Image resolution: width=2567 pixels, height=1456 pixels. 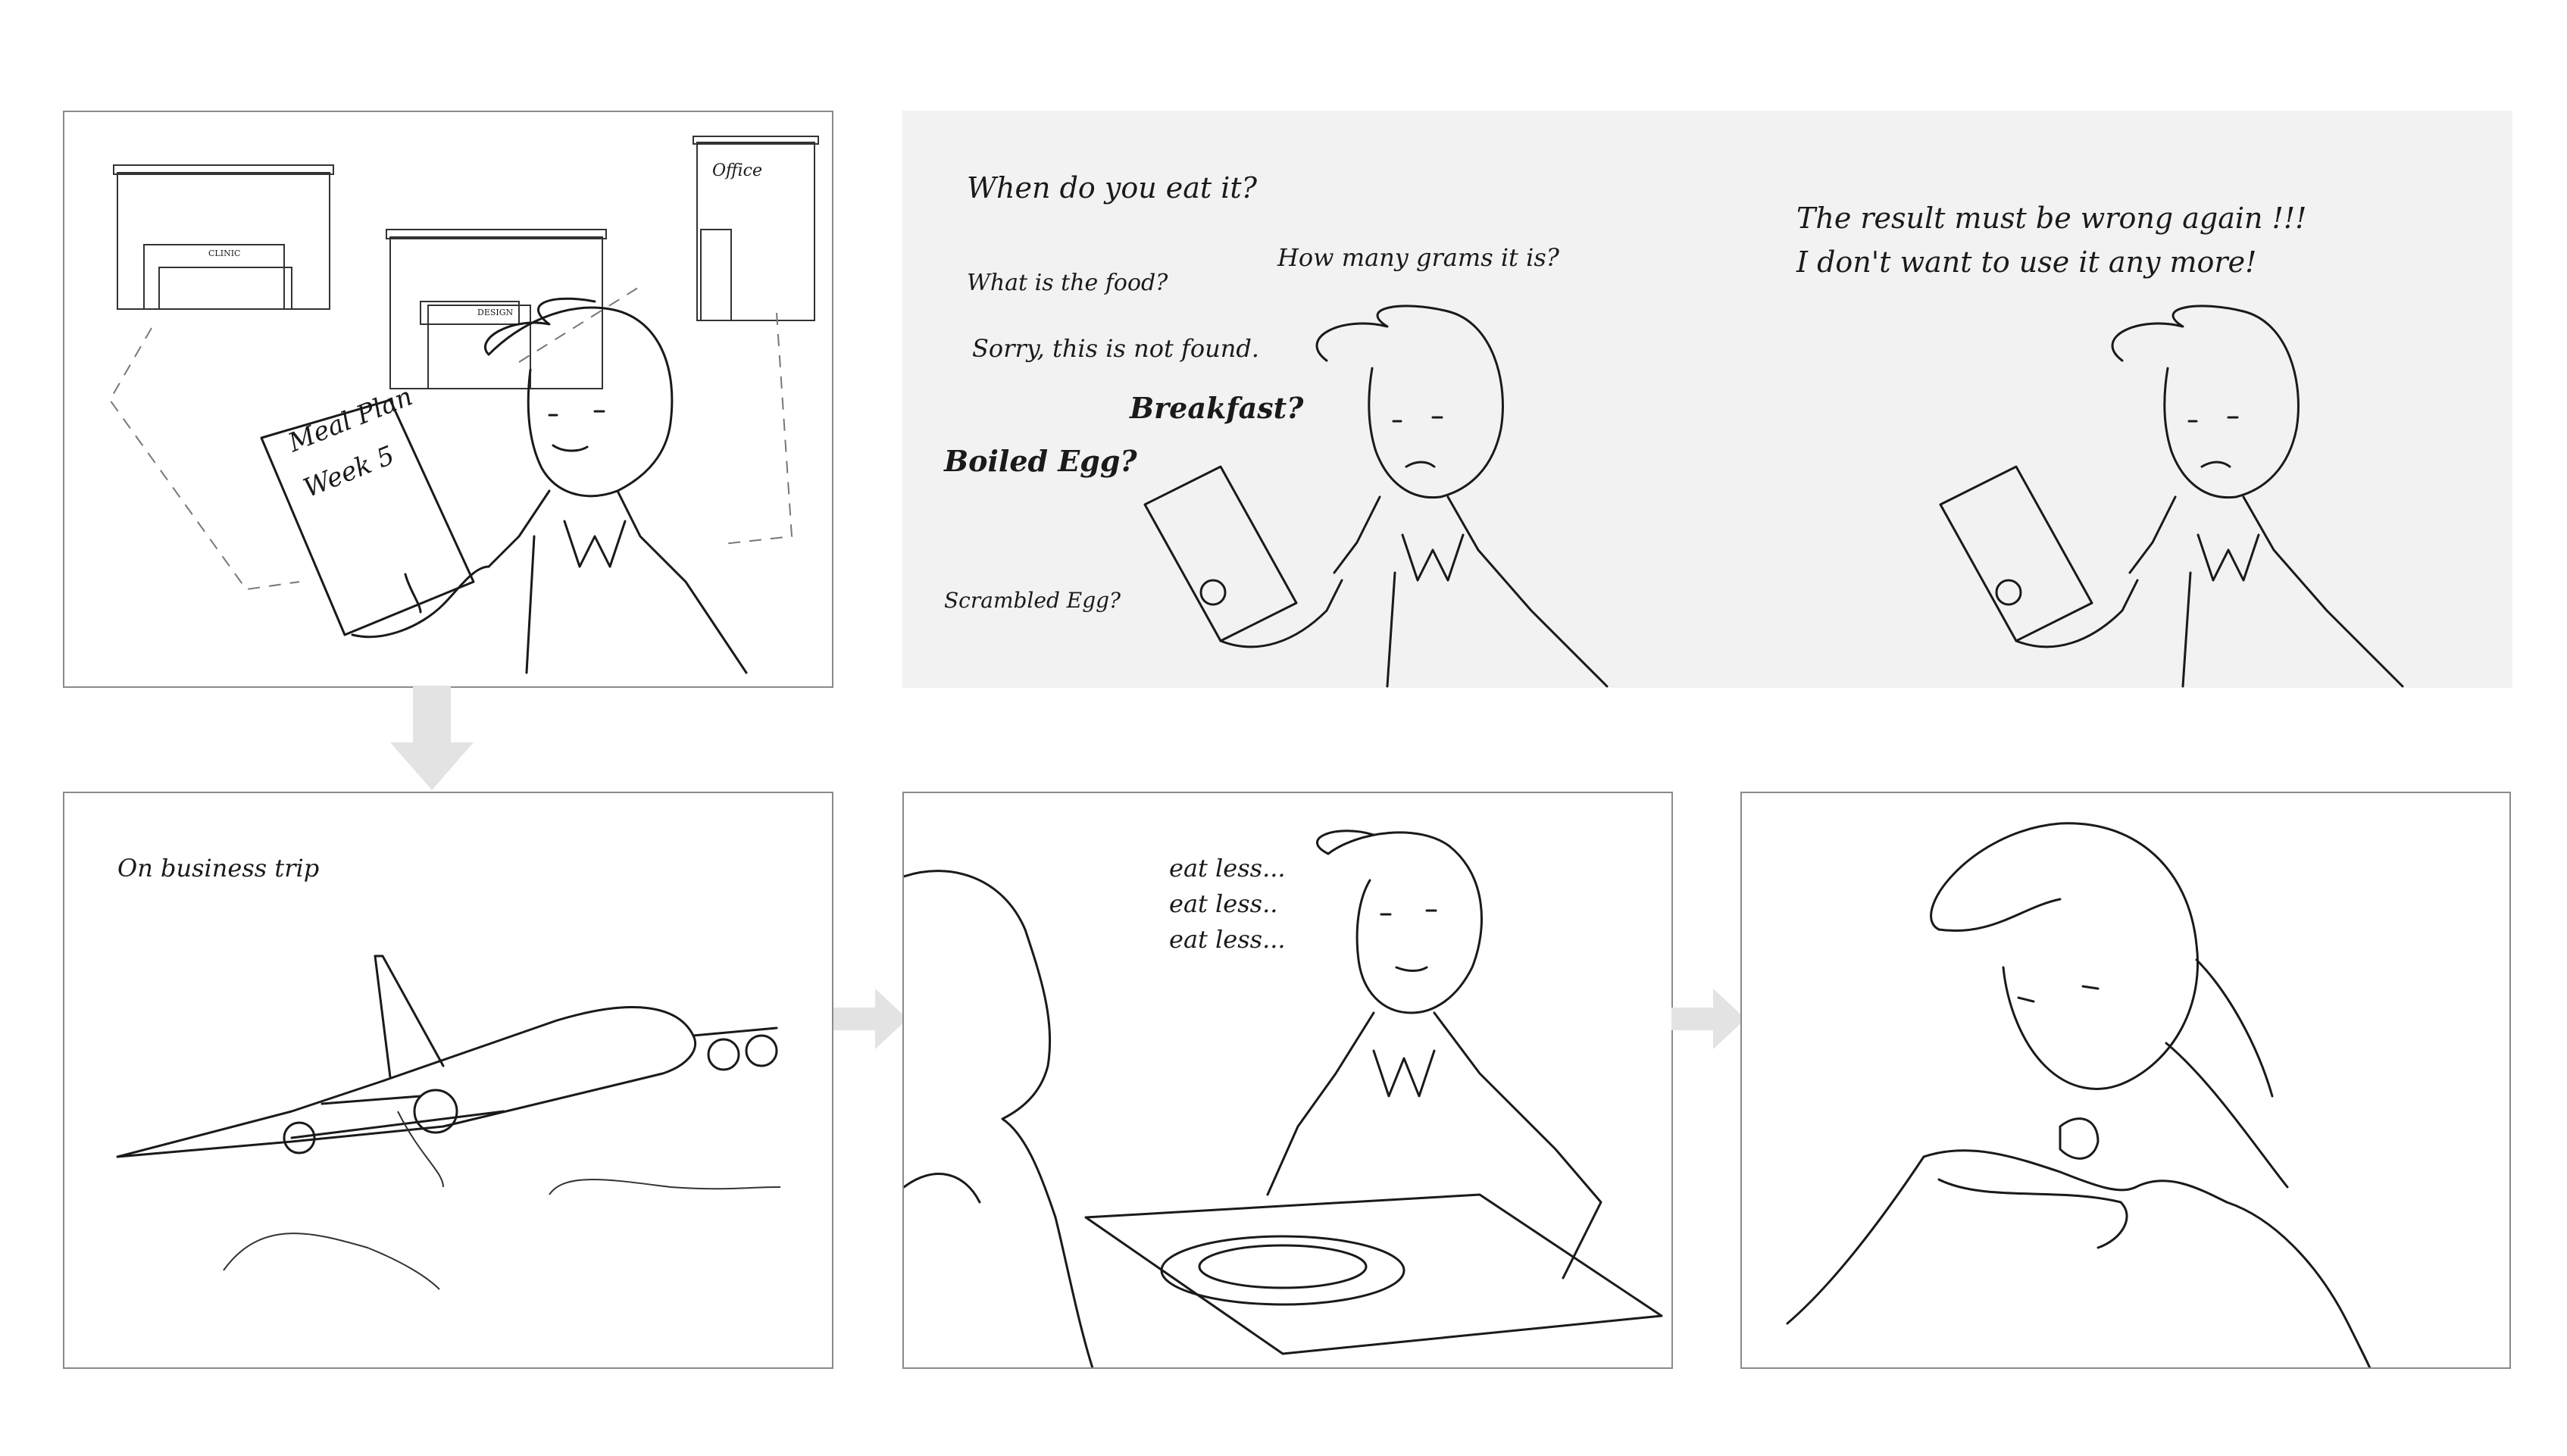 I want to click on question-grams: How many grams it is?, so click(x=1418, y=257).